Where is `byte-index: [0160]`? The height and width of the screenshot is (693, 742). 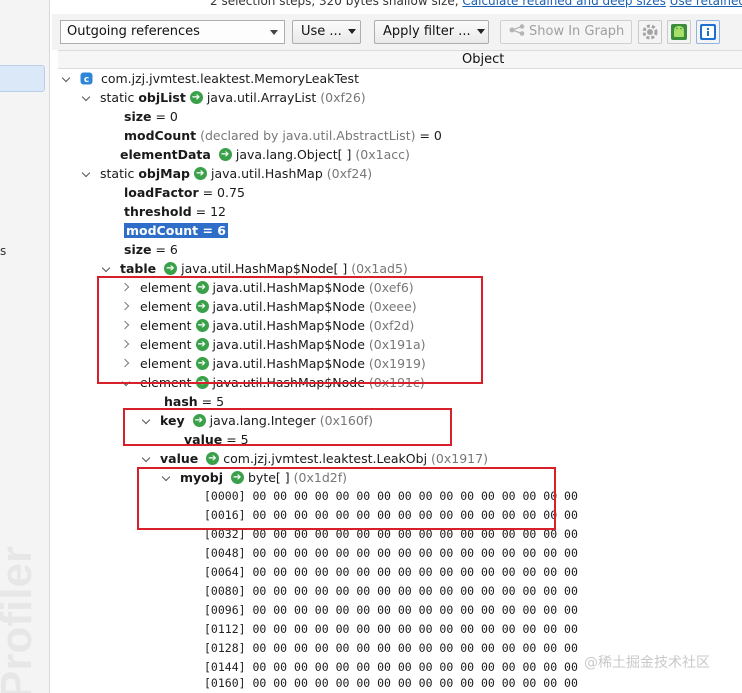 byte-index: [0160] is located at coordinates (225, 683).